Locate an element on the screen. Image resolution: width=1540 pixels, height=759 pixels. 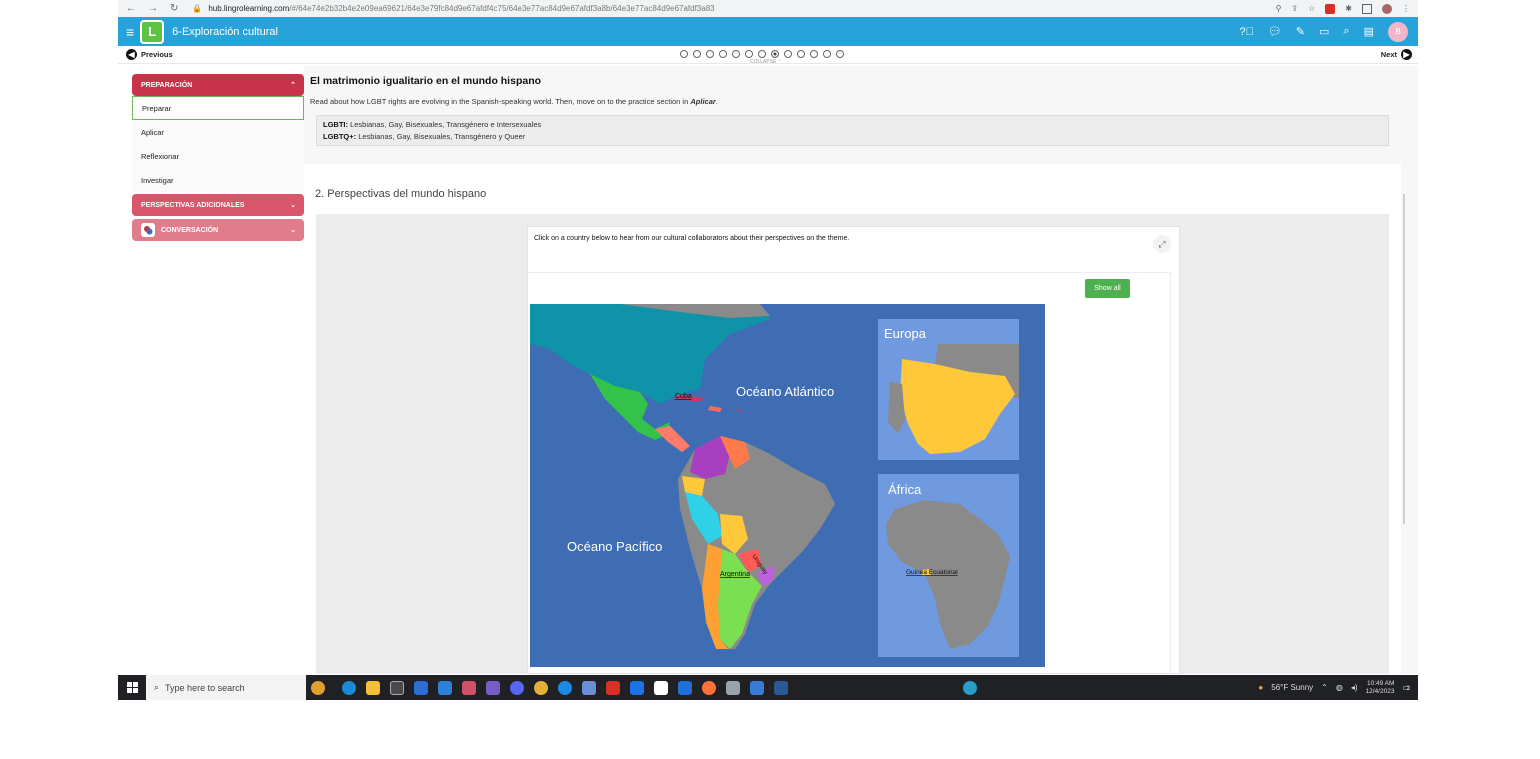
bookmark-star-icon: ☆ is located at coordinates (1311, 8).